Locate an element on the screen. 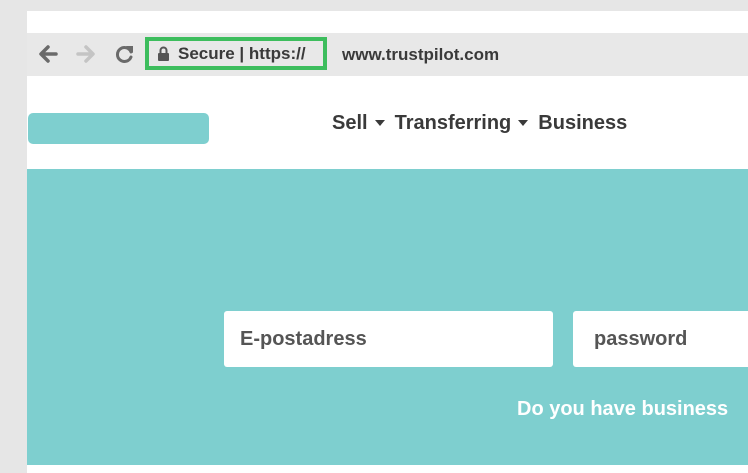 The width and height of the screenshot is (748, 473). nav-sell: Sell is located at coordinates (358, 123).